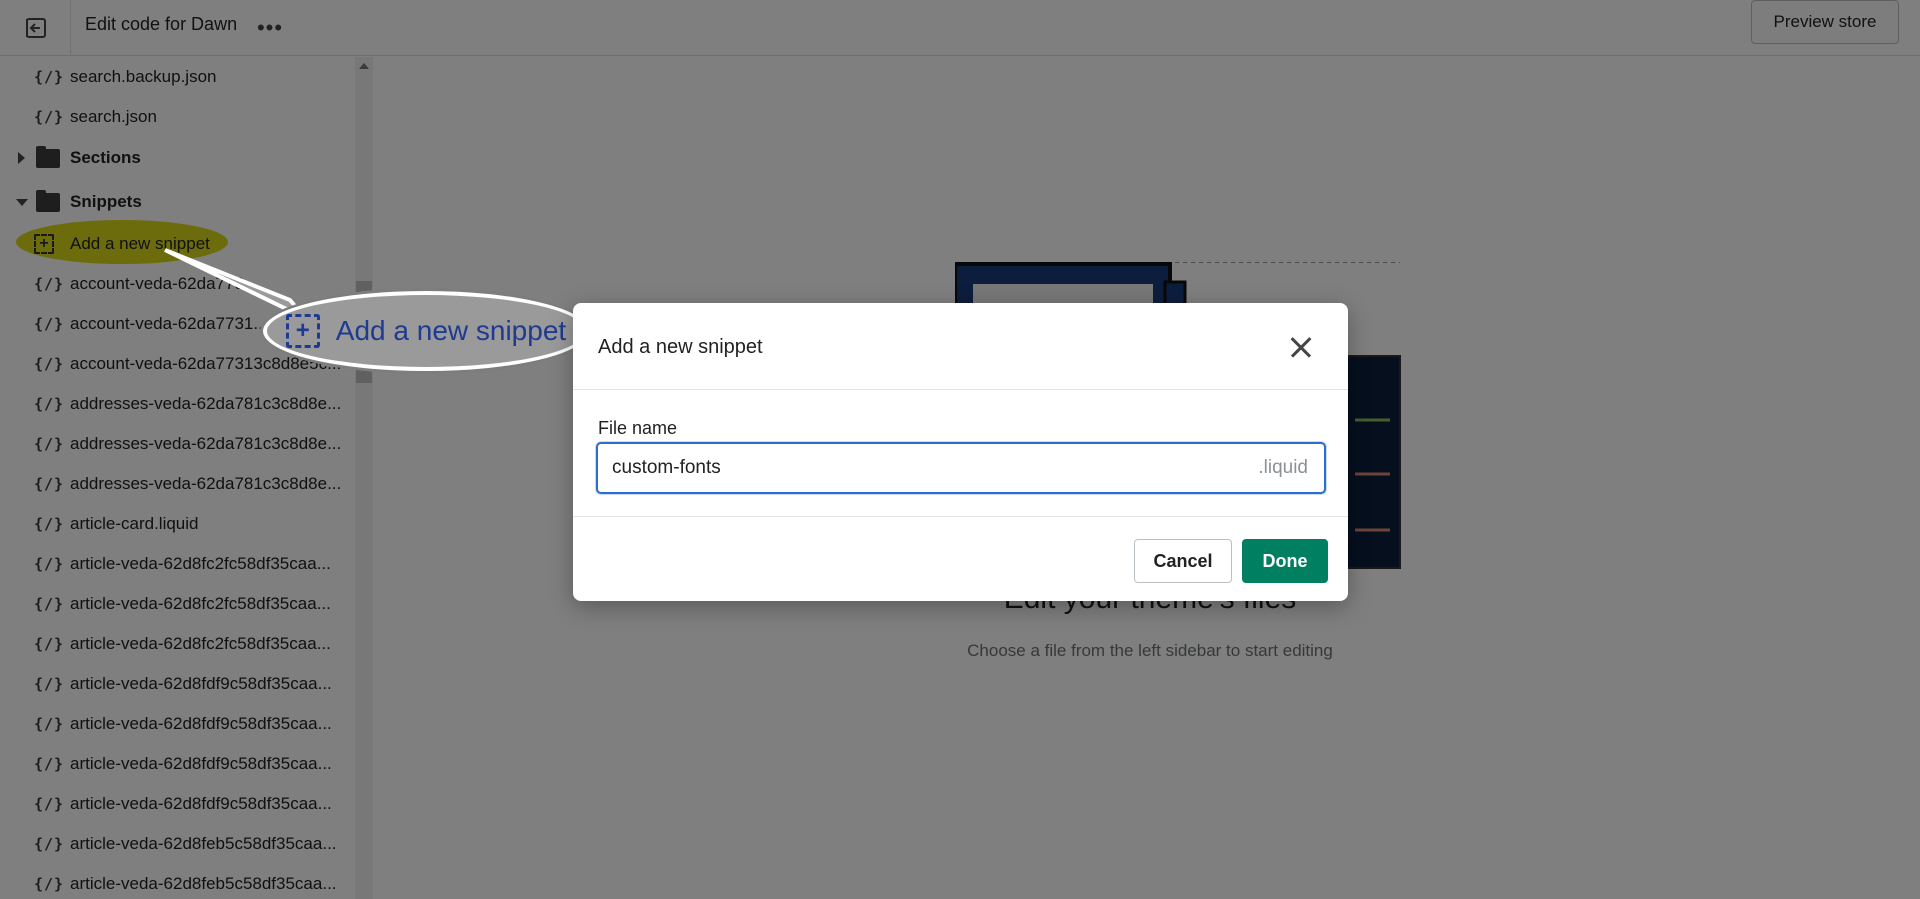 The image size is (1920, 899). What do you see at coordinates (638, 428) in the screenshot?
I see `file-name-label: File name` at bounding box center [638, 428].